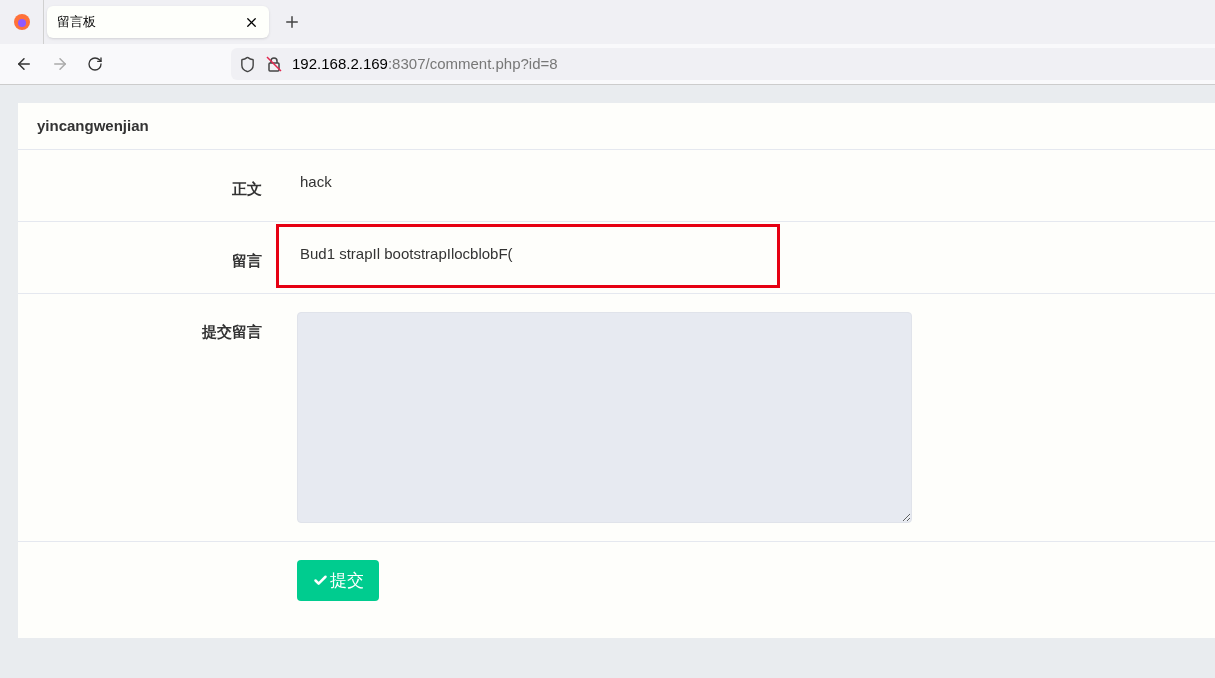 The height and width of the screenshot is (678, 1215). Describe the element at coordinates (158, 22) in the screenshot. I see `browser-tab: 留言板` at that location.